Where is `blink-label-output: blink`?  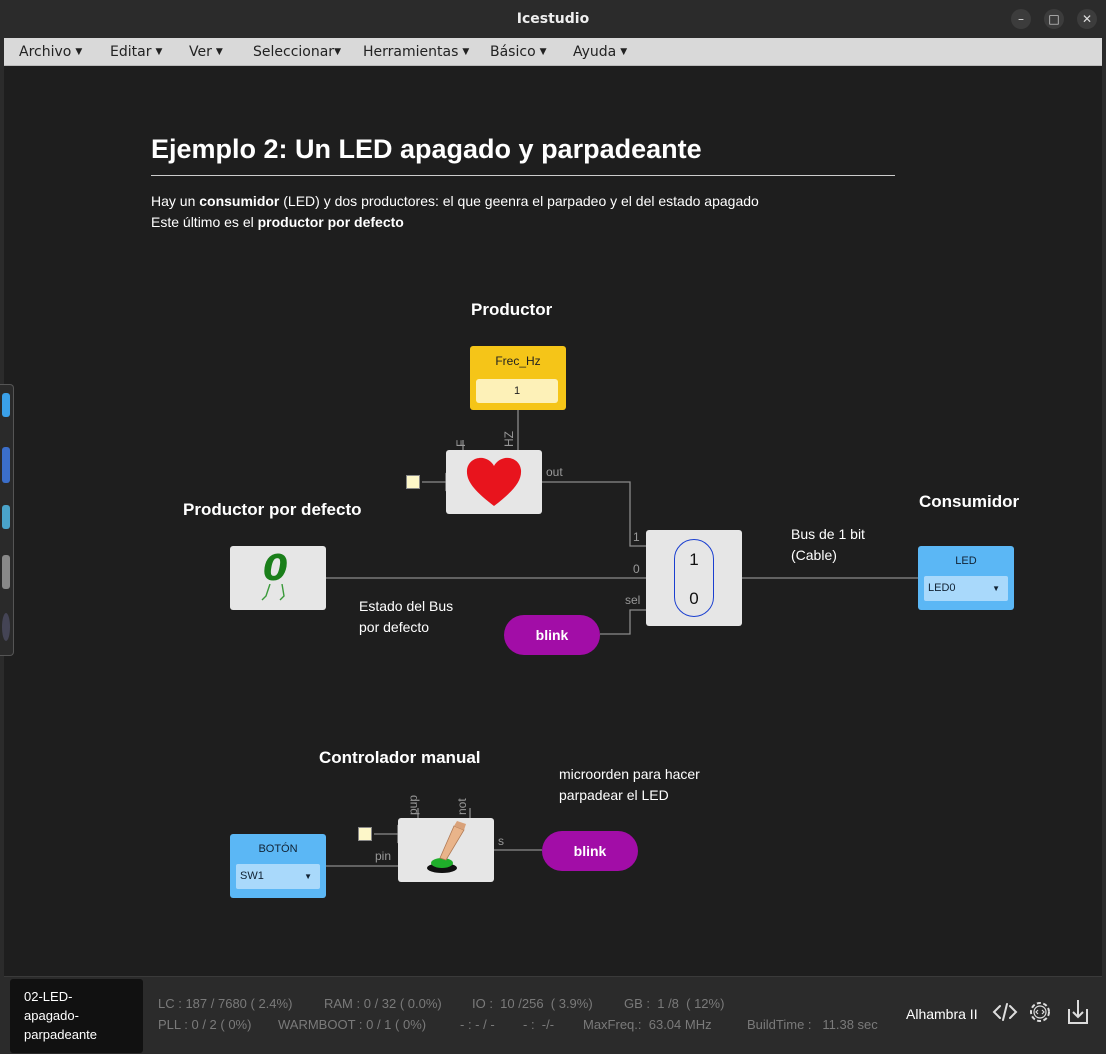 blink-label-output: blink is located at coordinates (590, 851).